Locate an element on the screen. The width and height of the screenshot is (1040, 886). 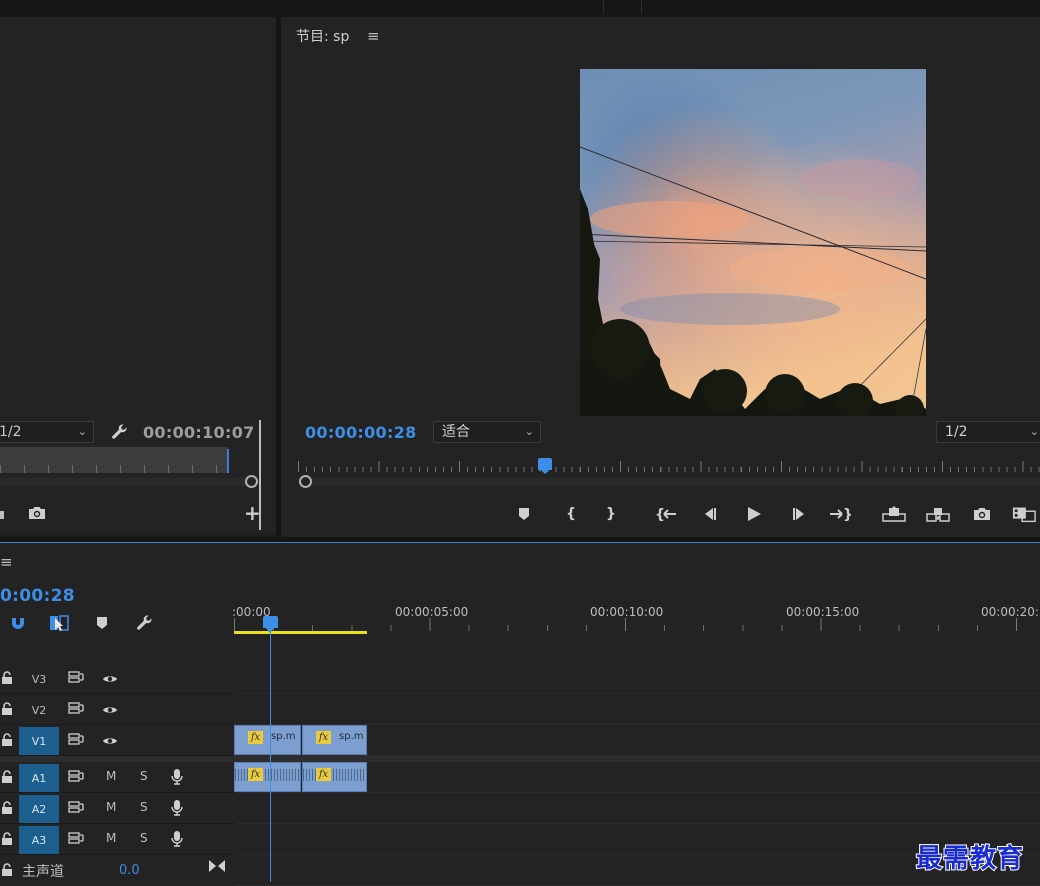
add-marker-icon is located at coordinates (102, 623).